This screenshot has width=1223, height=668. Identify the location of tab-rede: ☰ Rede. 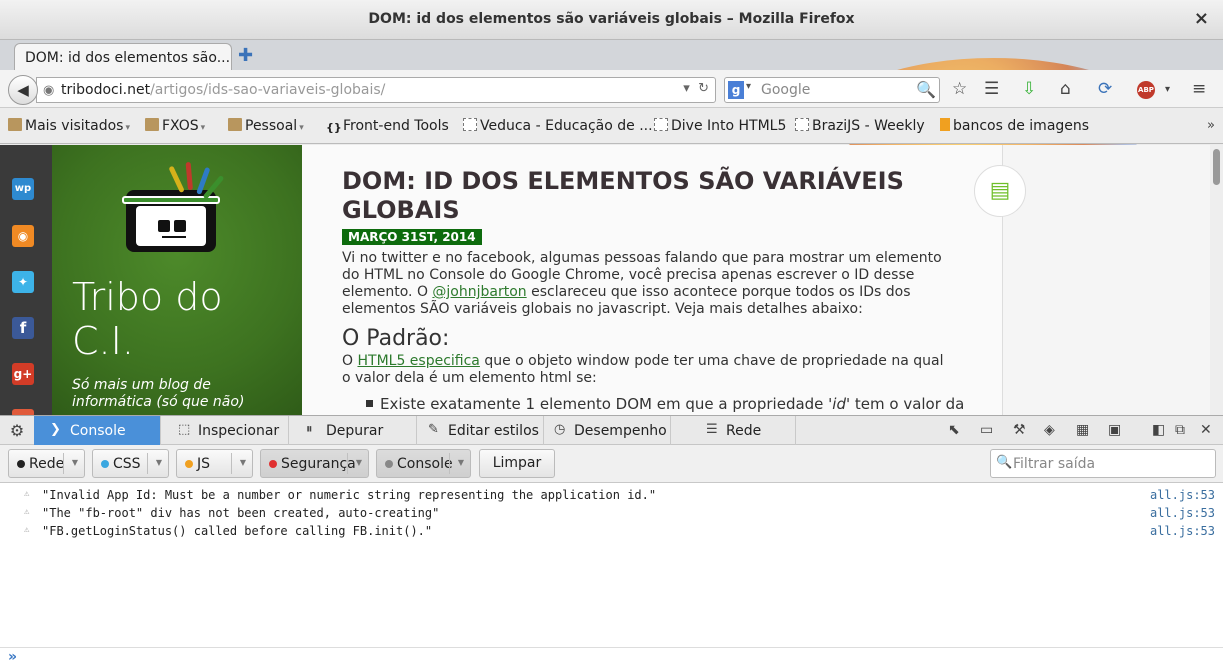
(743, 430).